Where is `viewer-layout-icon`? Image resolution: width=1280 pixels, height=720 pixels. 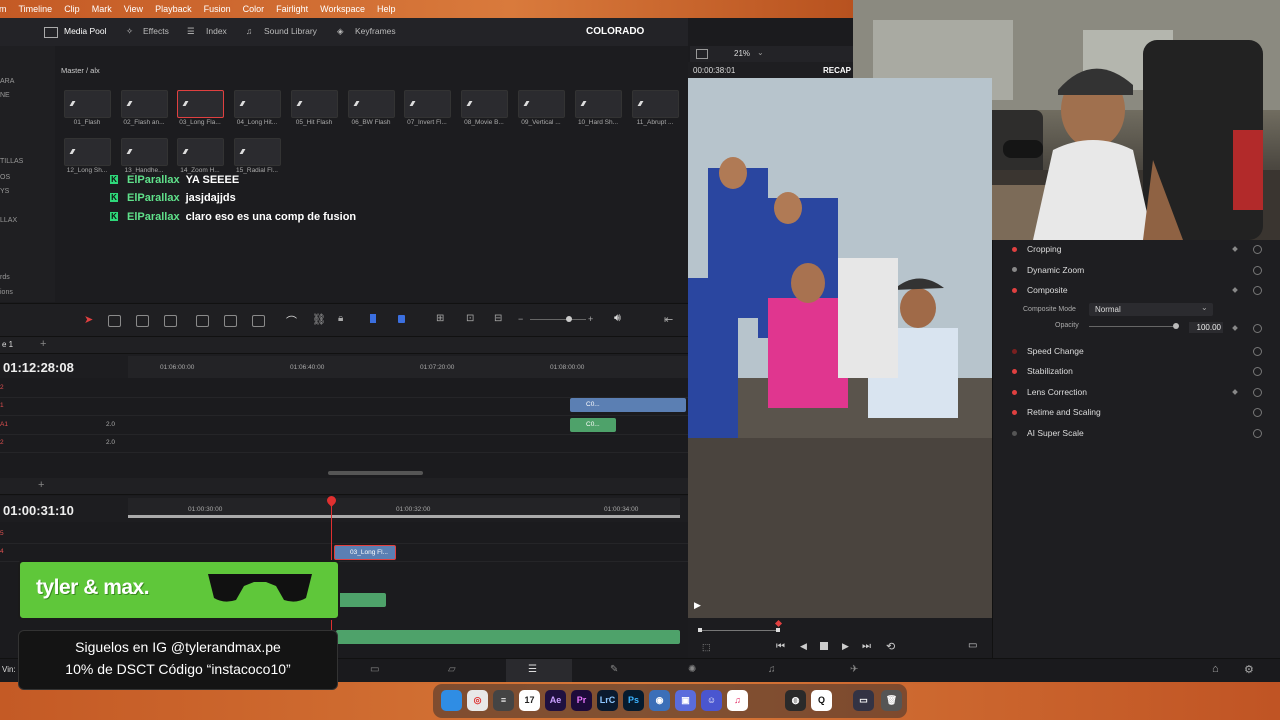
viewer-layout-icon is located at coordinates (702, 54).